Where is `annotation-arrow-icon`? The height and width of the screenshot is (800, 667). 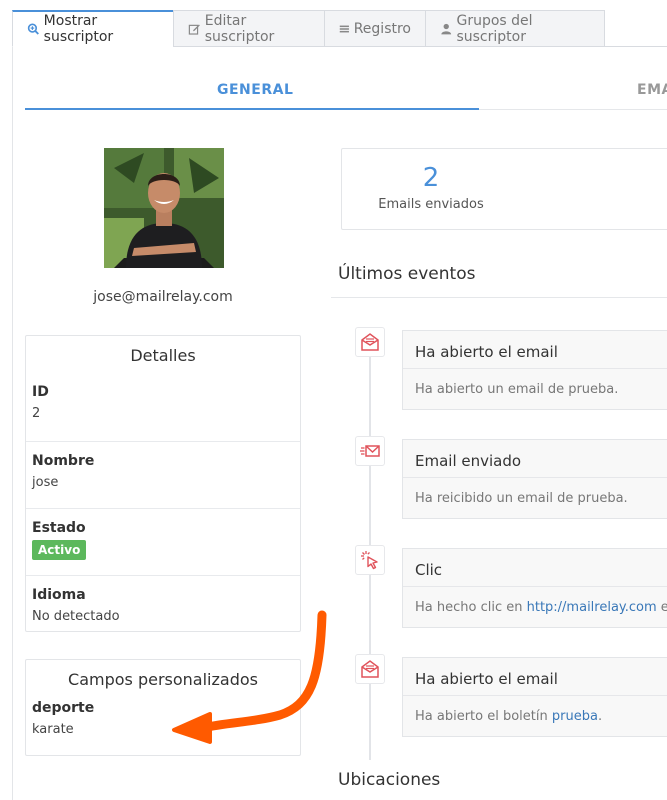
annotation-arrow-icon is located at coordinates (249, 677).